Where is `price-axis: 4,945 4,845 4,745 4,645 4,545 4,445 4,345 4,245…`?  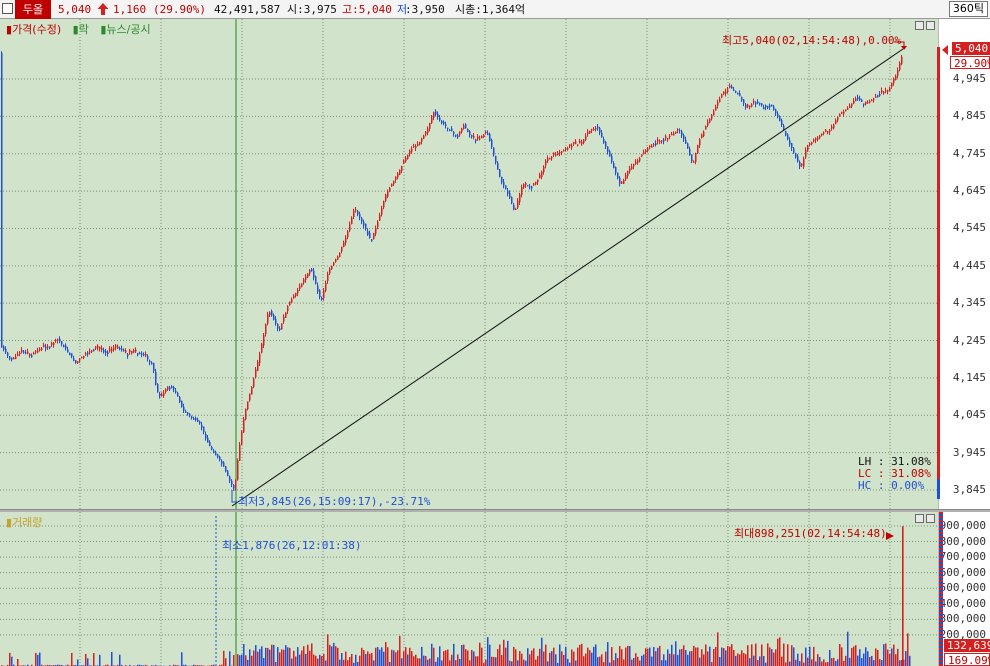 price-axis: 4,945 4,845 4,745 4,645 4,545 4,445 4,345 4,245… is located at coordinates (963, 264).